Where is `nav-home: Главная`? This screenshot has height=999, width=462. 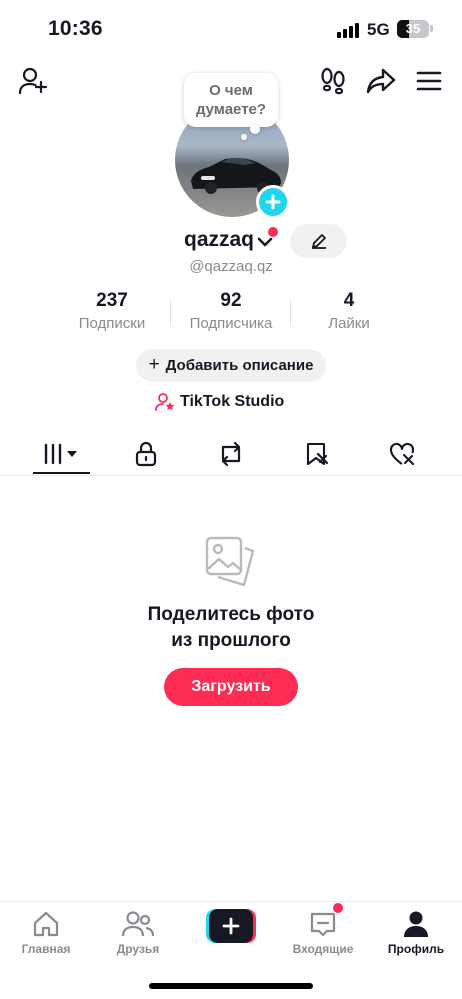 nav-home: Главная is located at coordinates (46, 932).